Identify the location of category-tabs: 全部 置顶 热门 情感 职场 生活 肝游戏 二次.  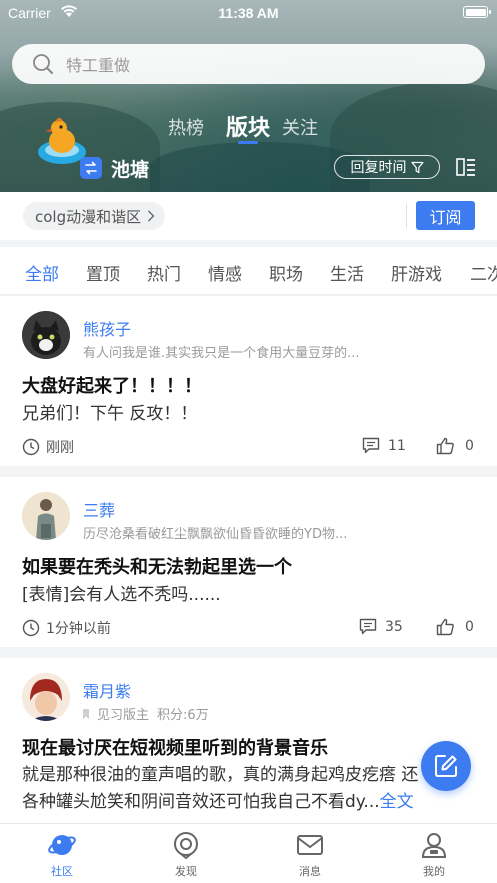
(248, 271).